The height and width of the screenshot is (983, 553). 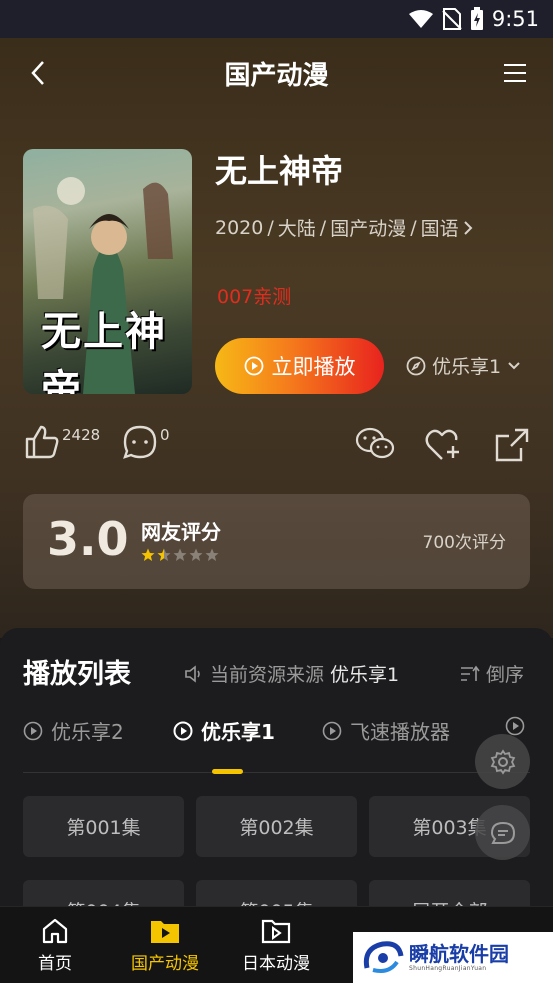 I want to click on watermark-logo: 瞬航软件园 ShunHangRuanJianYuan, so click(x=453, y=957).